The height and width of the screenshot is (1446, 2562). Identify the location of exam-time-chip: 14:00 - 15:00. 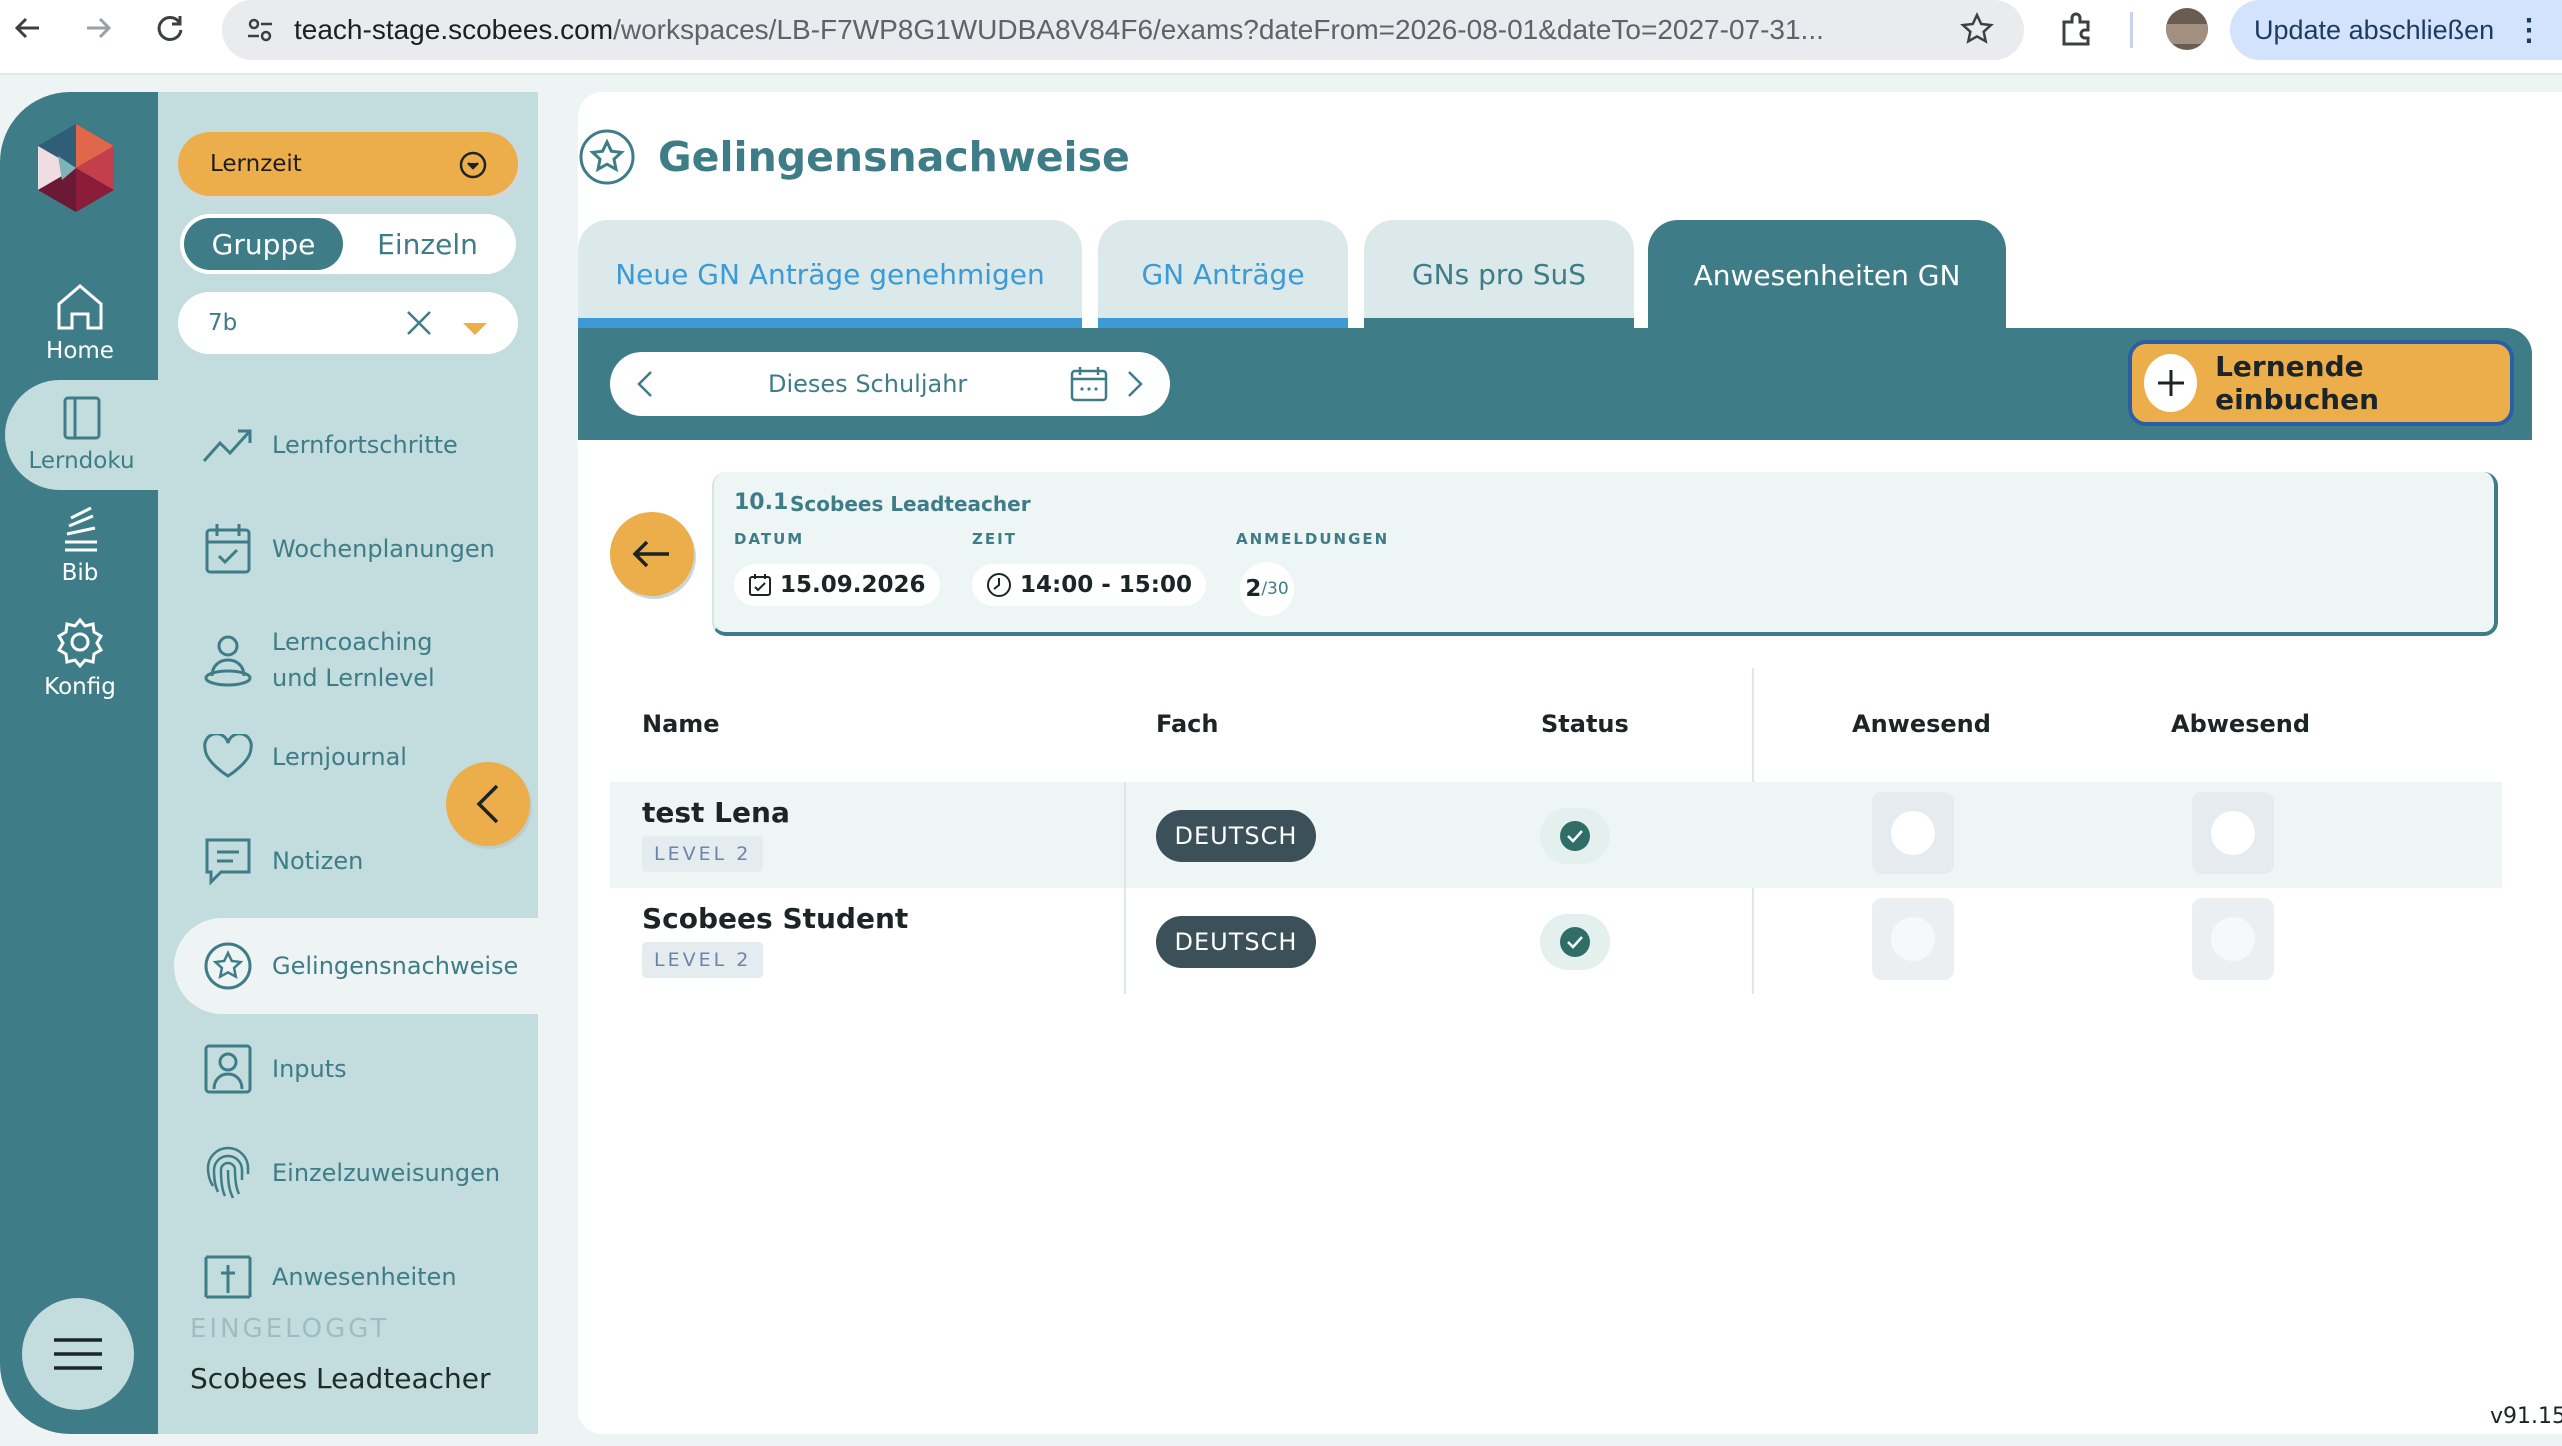
(1089, 585).